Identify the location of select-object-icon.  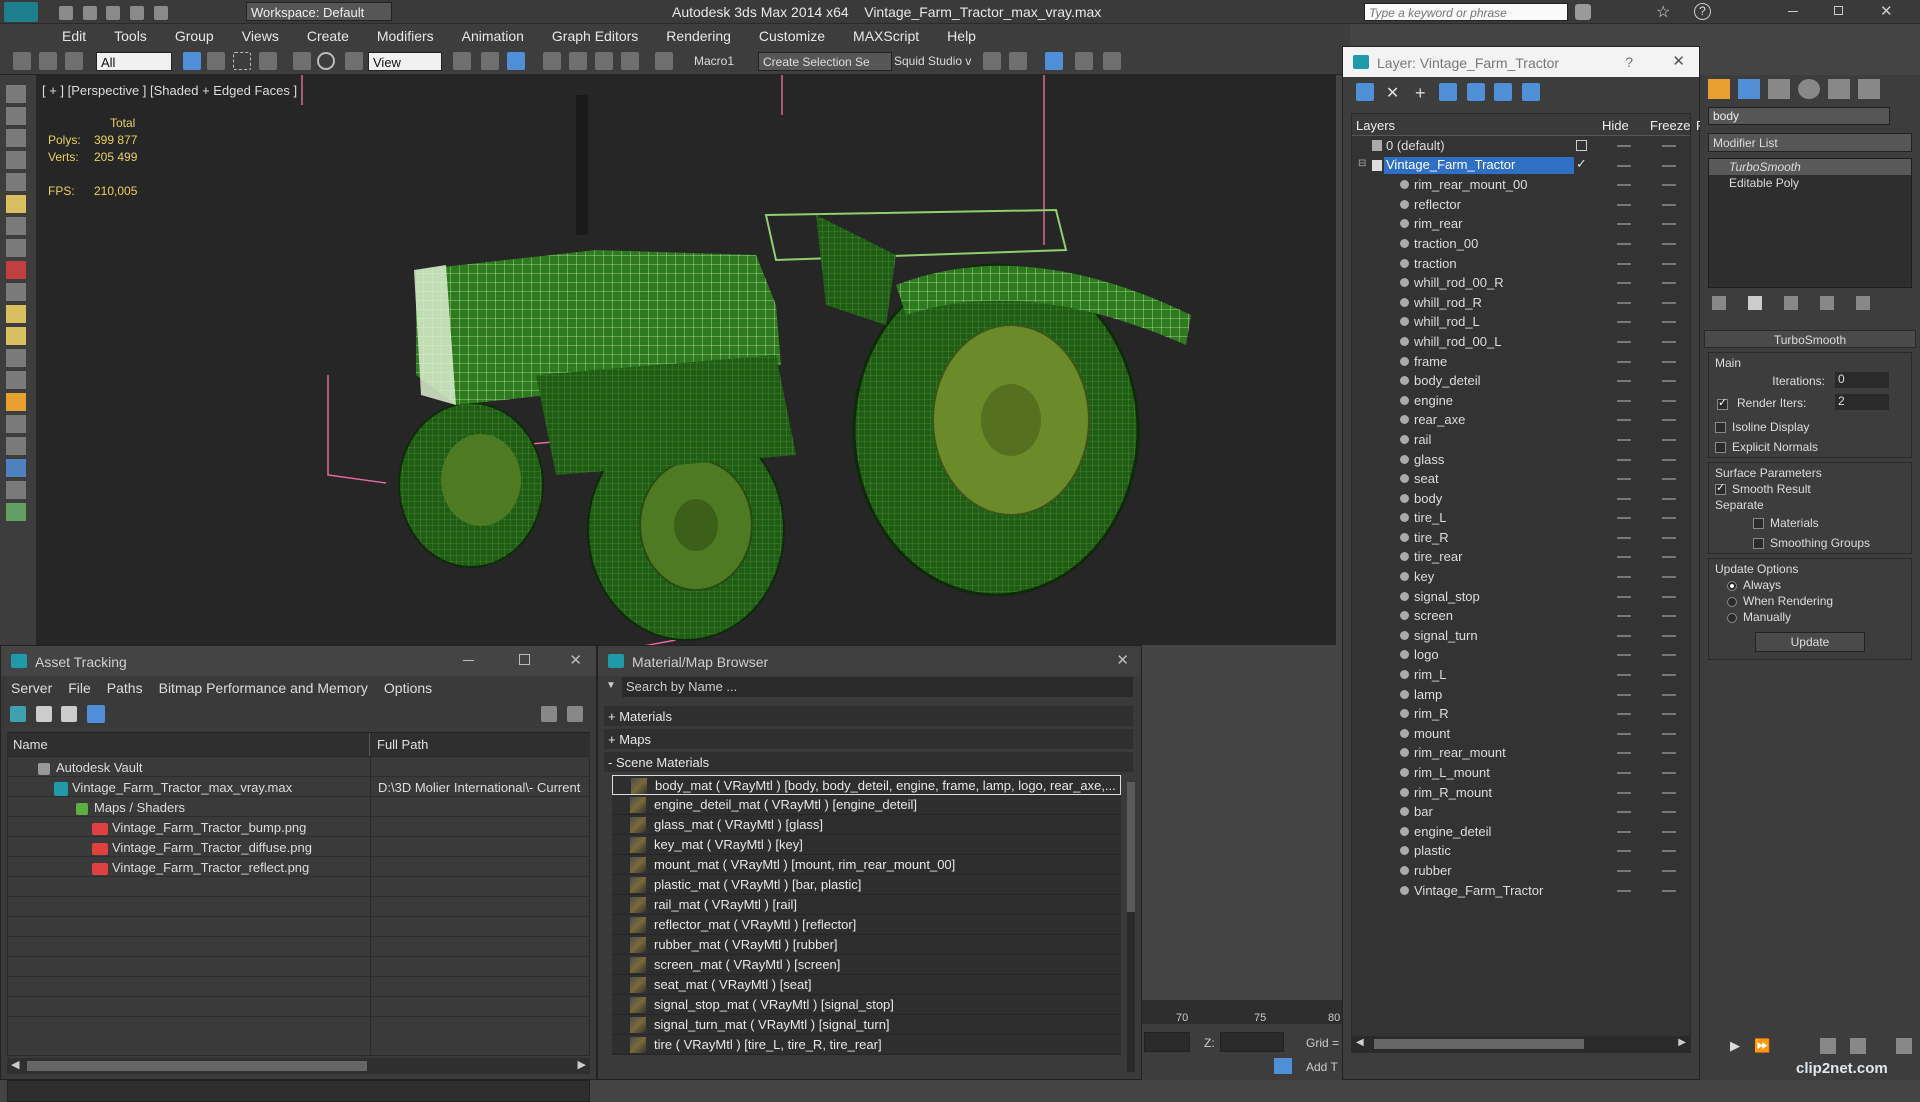
(192, 61).